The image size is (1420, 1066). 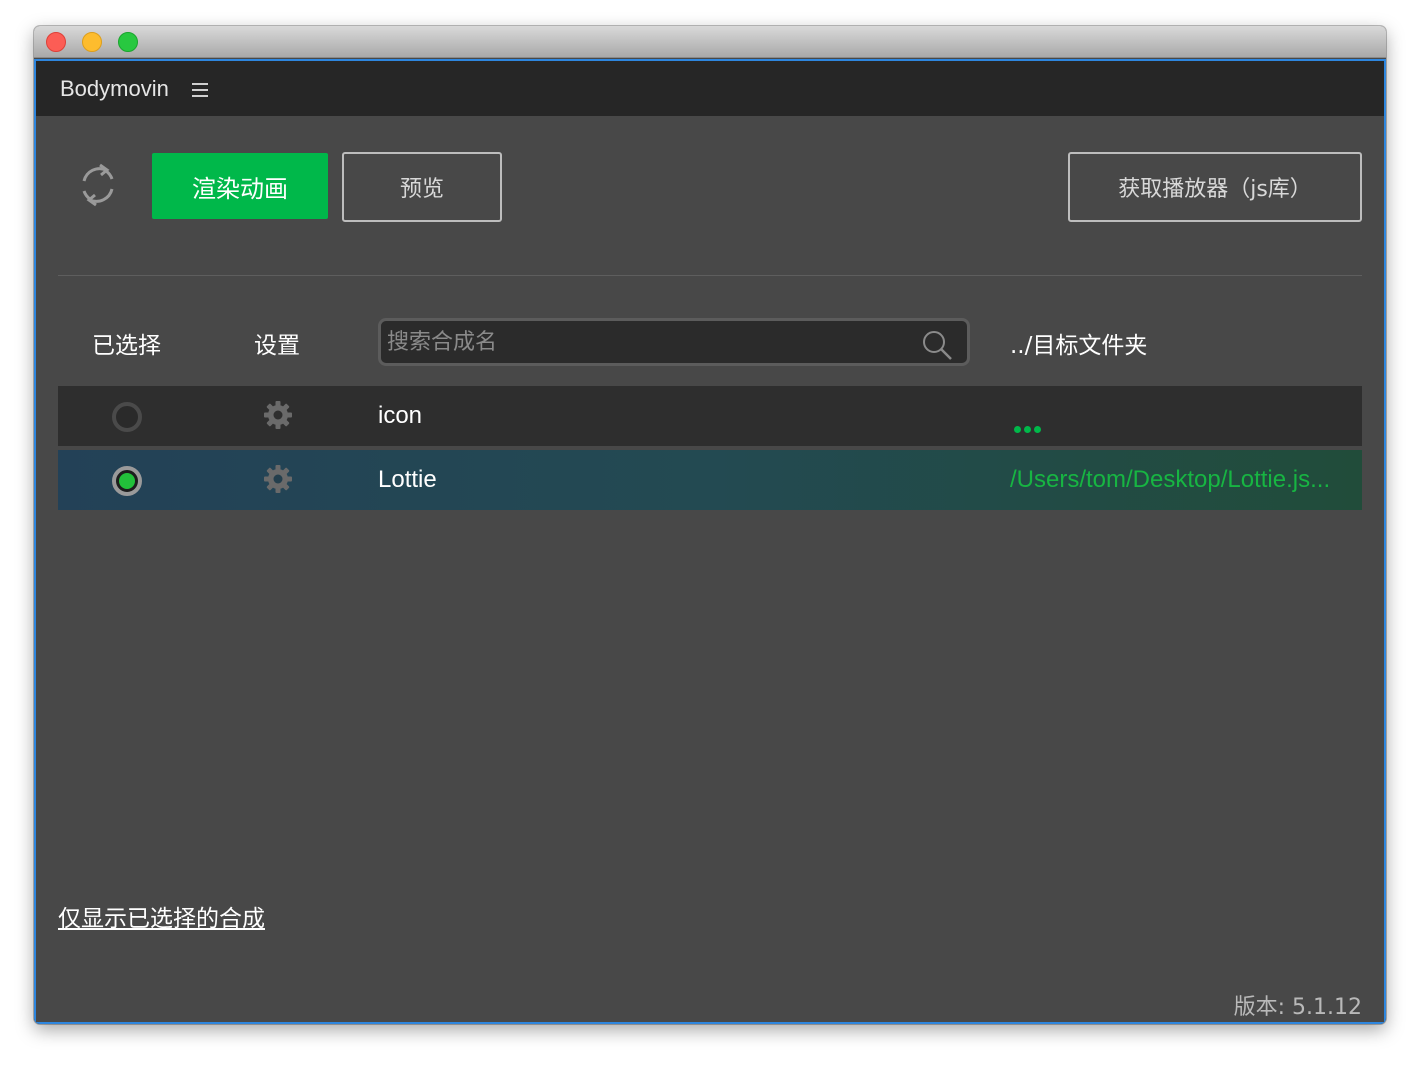 What do you see at coordinates (200, 90) in the screenshot?
I see `hamburger-icon` at bounding box center [200, 90].